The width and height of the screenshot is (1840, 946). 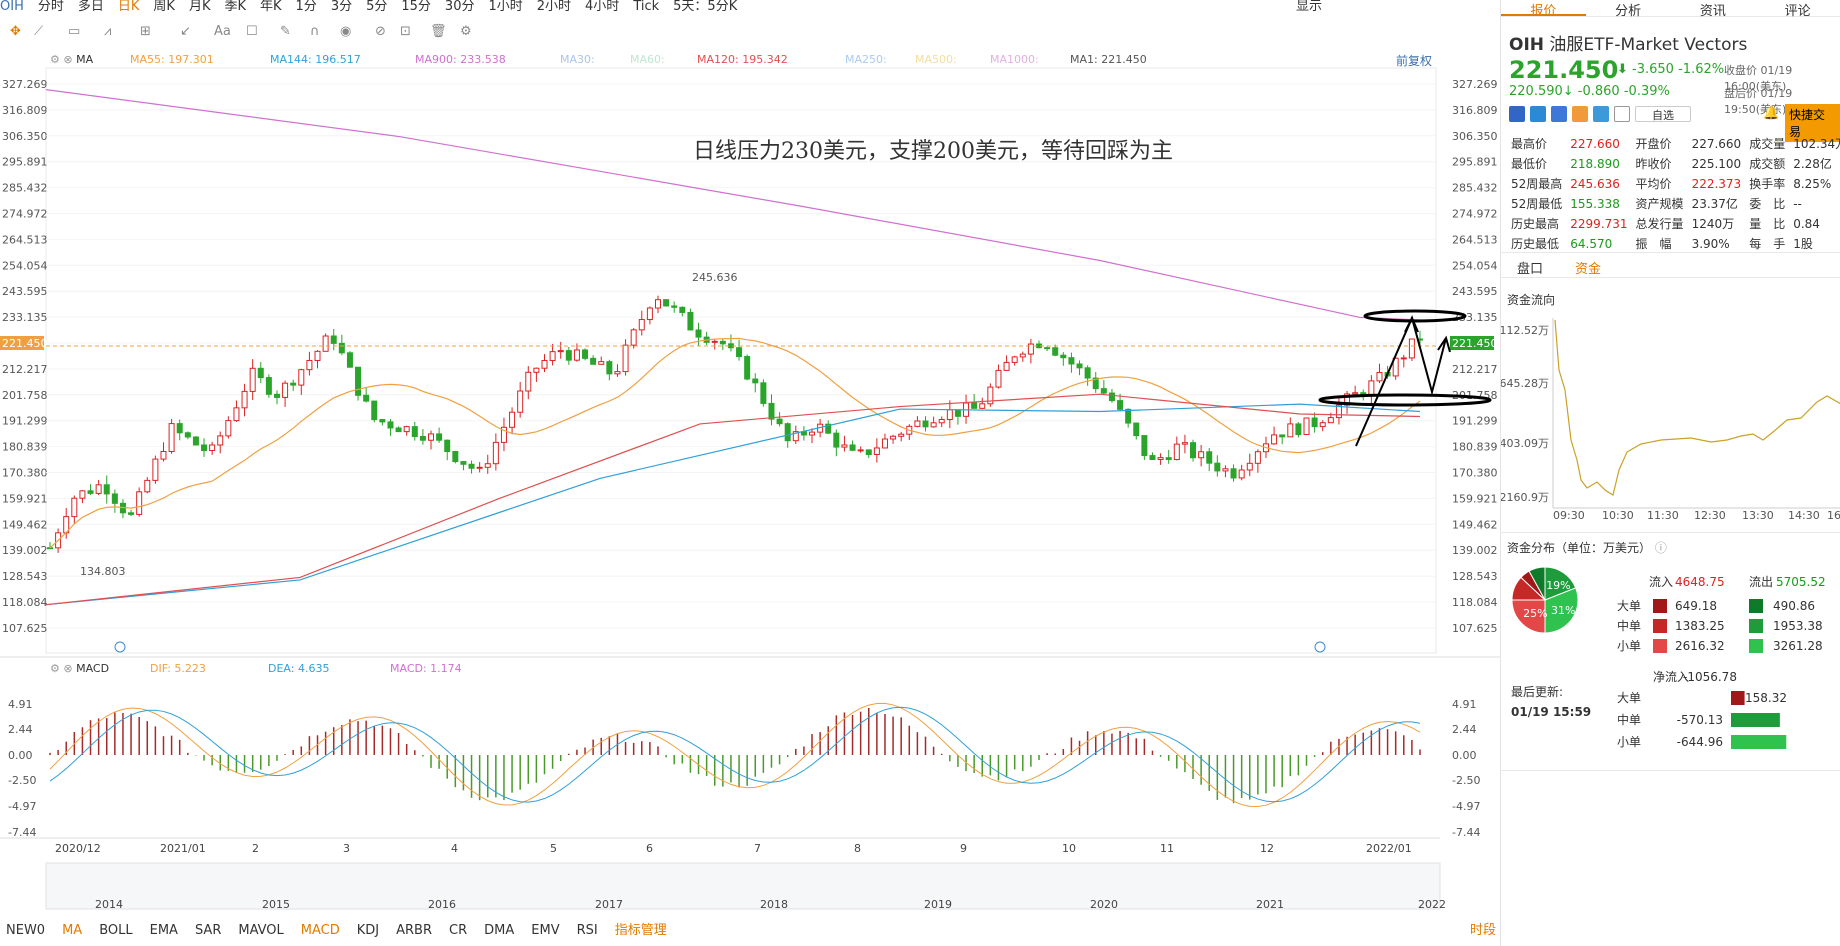 What do you see at coordinates (1104, 904) in the screenshot?
I see `year-tick: 2020` at bounding box center [1104, 904].